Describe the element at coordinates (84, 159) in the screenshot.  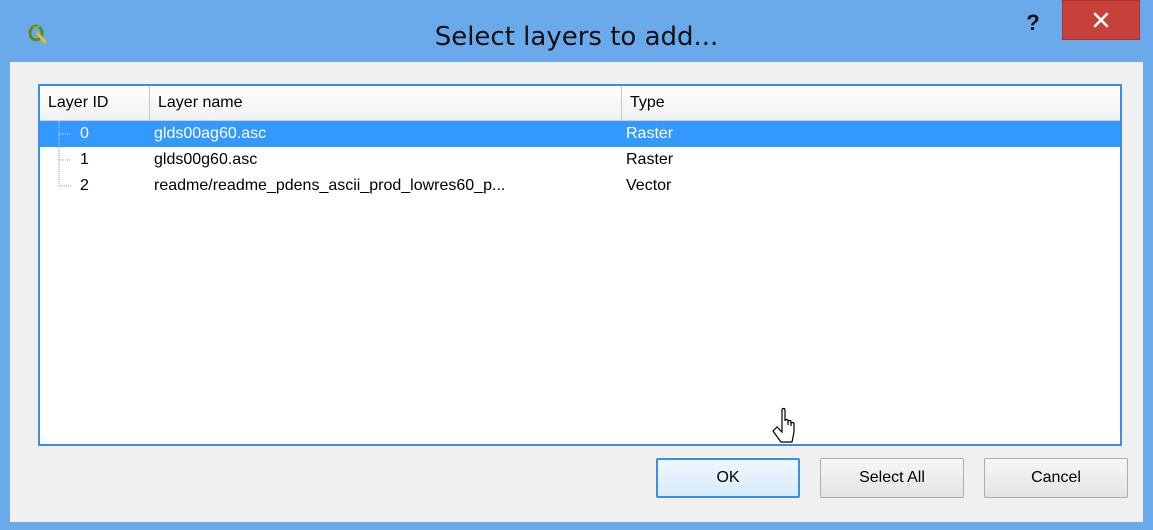
I see `layer-id-cell: 1` at that location.